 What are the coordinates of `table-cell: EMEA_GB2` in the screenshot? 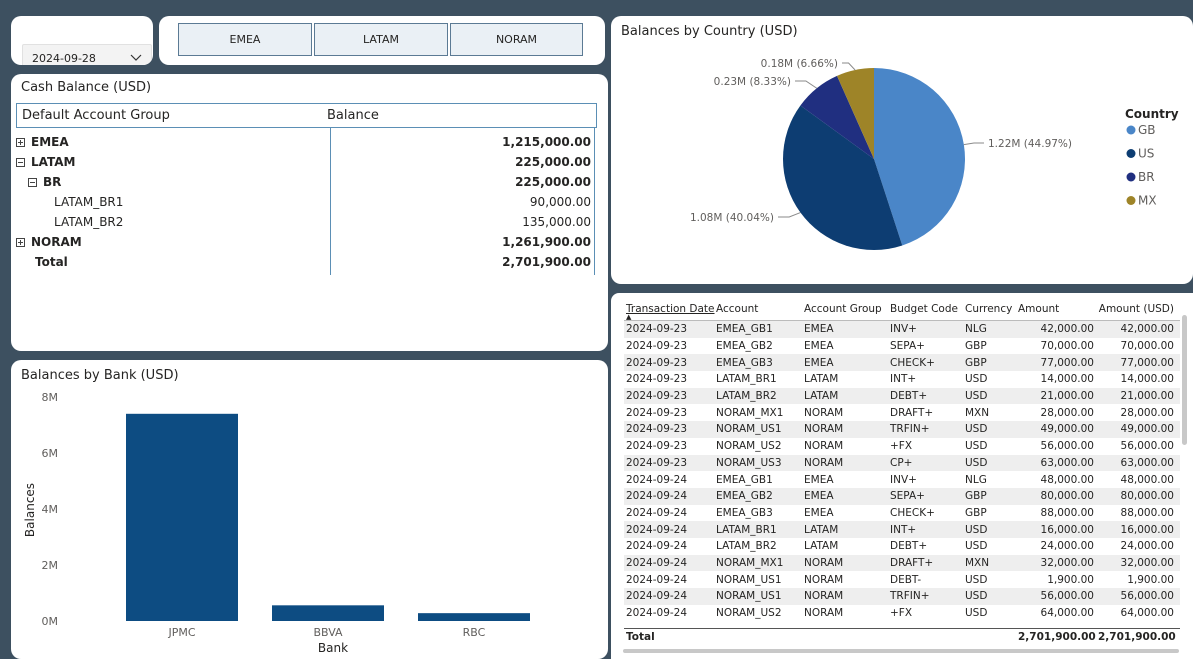 It's located at (744, 496).